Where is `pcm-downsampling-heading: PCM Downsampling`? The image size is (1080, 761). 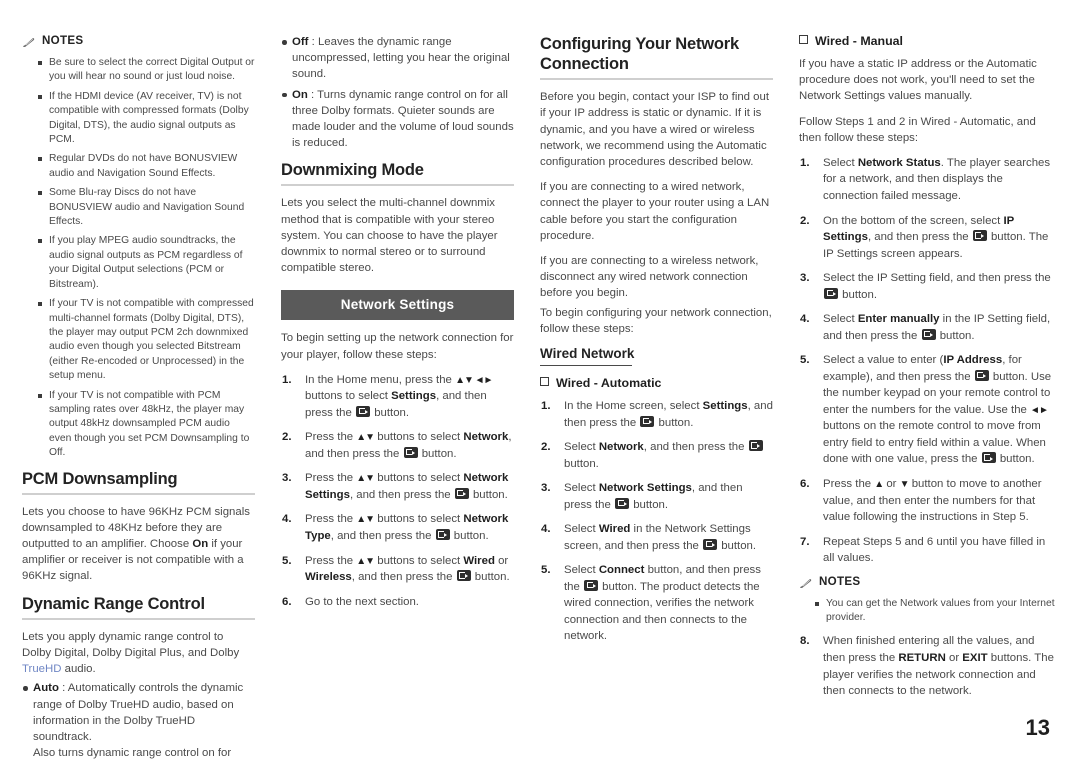 pcm-downsampling-heading: PCM Downsampling is located at coordinates (100, 478).